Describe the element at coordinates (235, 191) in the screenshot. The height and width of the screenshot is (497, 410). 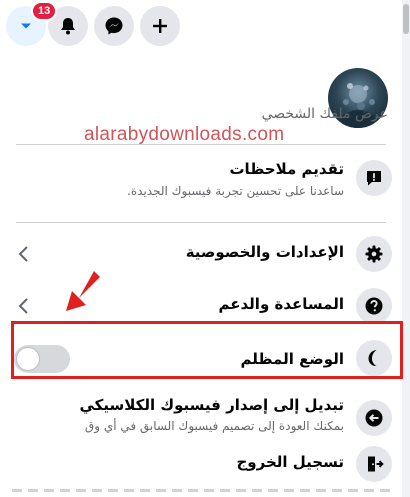
I see `feedback-description: ساعدنا على تحسين تجربة فيسبوك الجديدة.` at that location.